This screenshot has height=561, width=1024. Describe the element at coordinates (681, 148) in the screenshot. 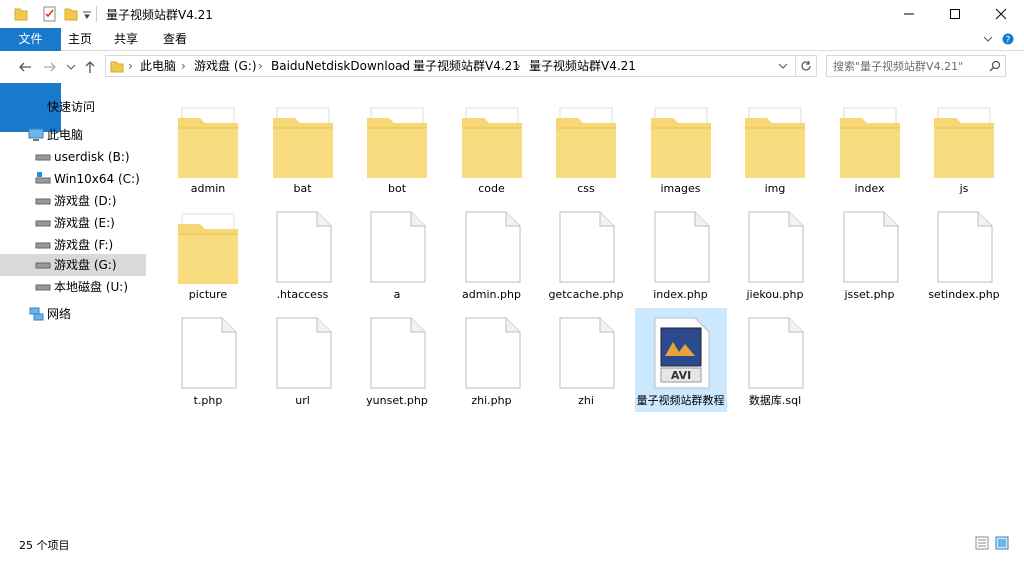

I see `folder-item: images` at that location.